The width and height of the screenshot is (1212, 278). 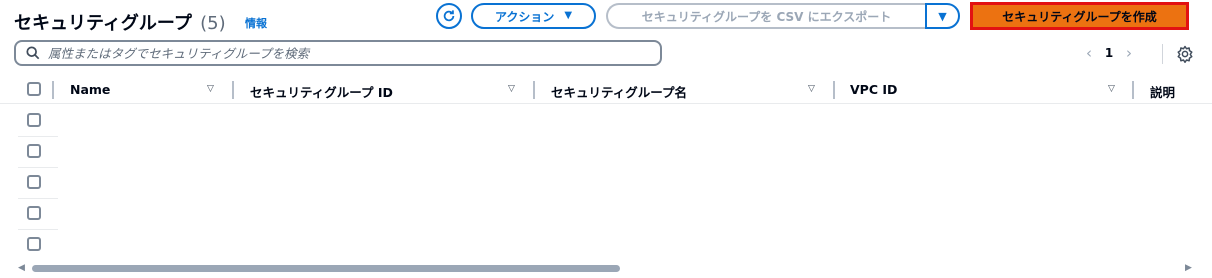 I want to click on actions-label: アクション, so click(x=524, y=16).